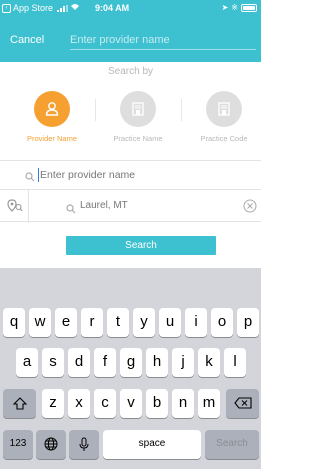 This screenshot has height=469, width=320. What do you see at coordinates (130, 206) in the screenshot?
I see `location-row: Laurel, MT` at bounding box center [130, 206].